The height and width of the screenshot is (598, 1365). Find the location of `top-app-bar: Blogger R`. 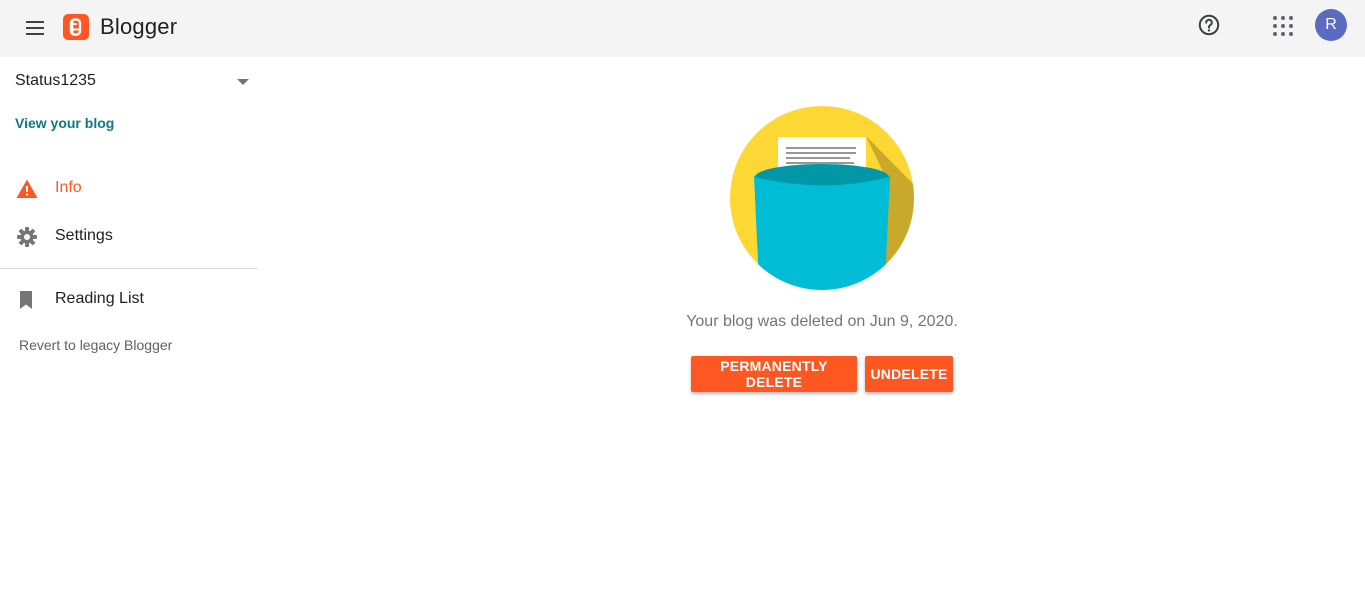

top-app-bar: Blogger R is located at coordinates (682, 28).